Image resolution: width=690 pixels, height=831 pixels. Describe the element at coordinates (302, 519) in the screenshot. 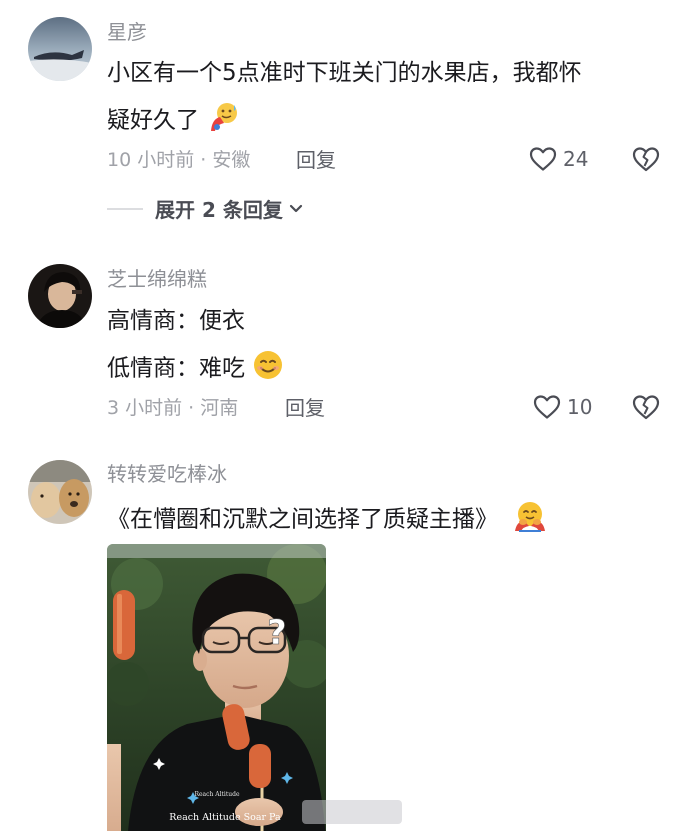

I see `comment-text-segment: 《在懵圈和沉默之间选择了质疑主播》` at that location.